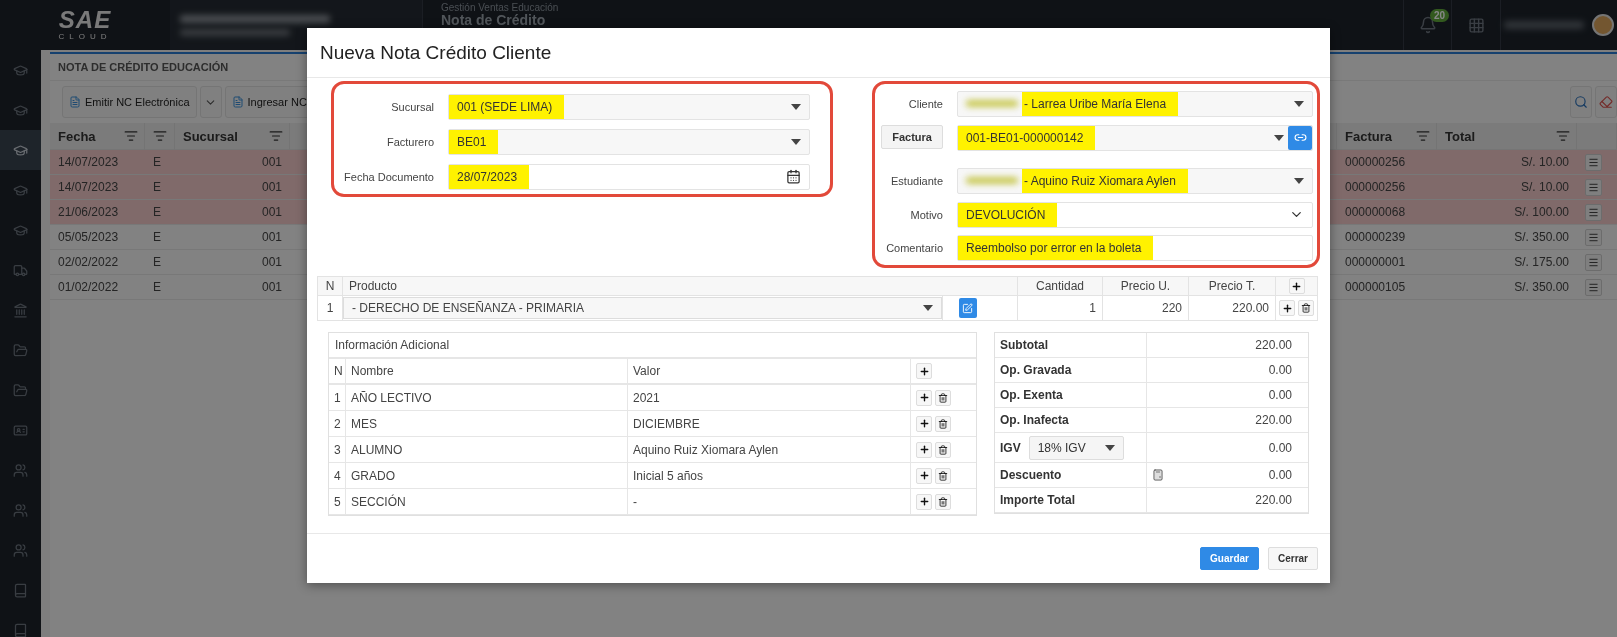 This screenshot has height=637, width=1617. I want to click on table-cell: 1, so click(330, 308).